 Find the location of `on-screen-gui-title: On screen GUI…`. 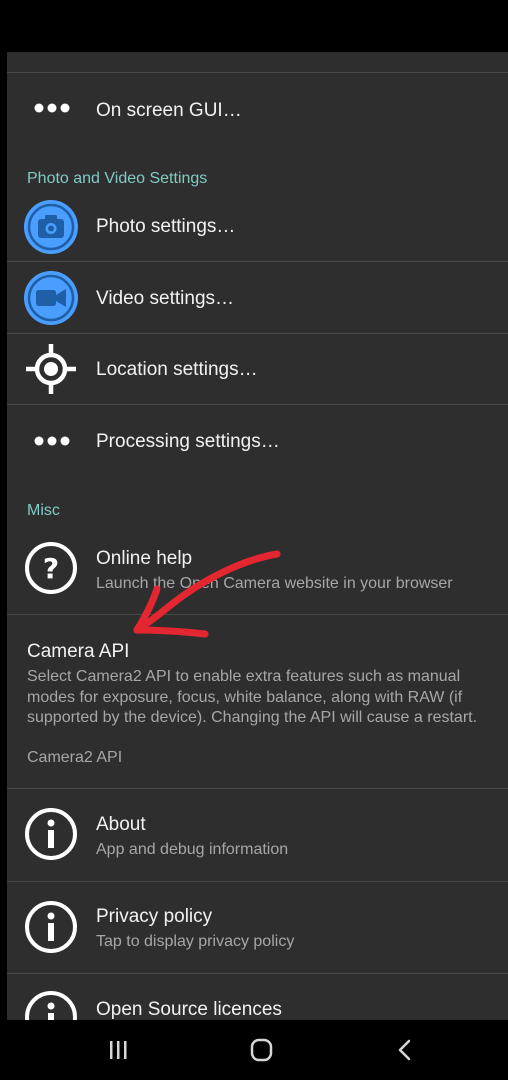

on-screen-gui-title: On screen GUI… is located at coordinates (169, 110).